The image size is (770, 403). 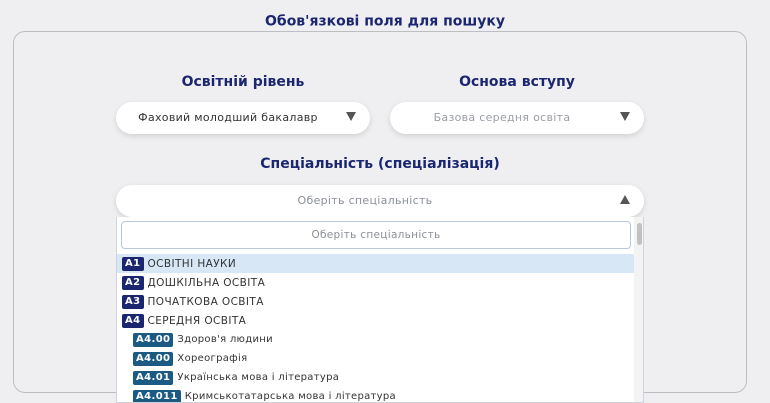 I want to click on chevron-up-icon, so click(x=625, y=199).